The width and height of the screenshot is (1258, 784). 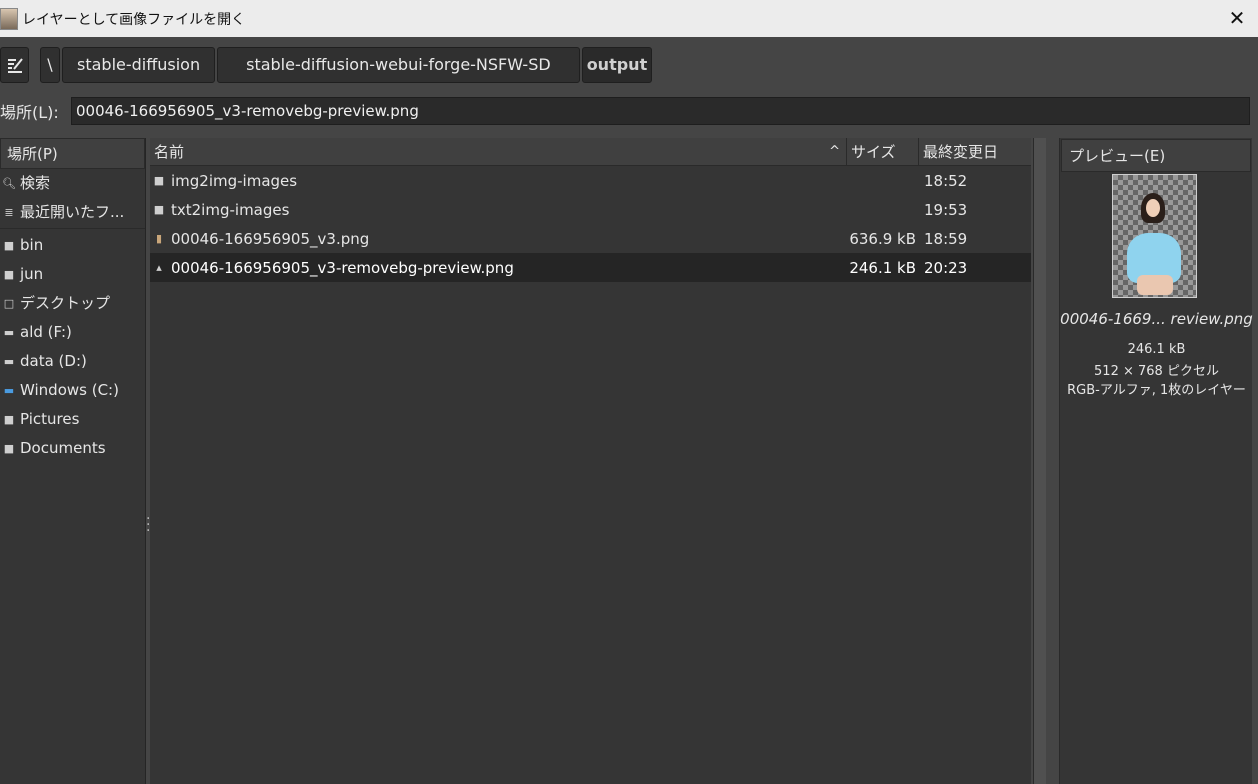 What do you see at coordinates (1156, 155) in the screenshot?
I see `preview-header: プレビュー(E)` at bounding box center [1156, 155].